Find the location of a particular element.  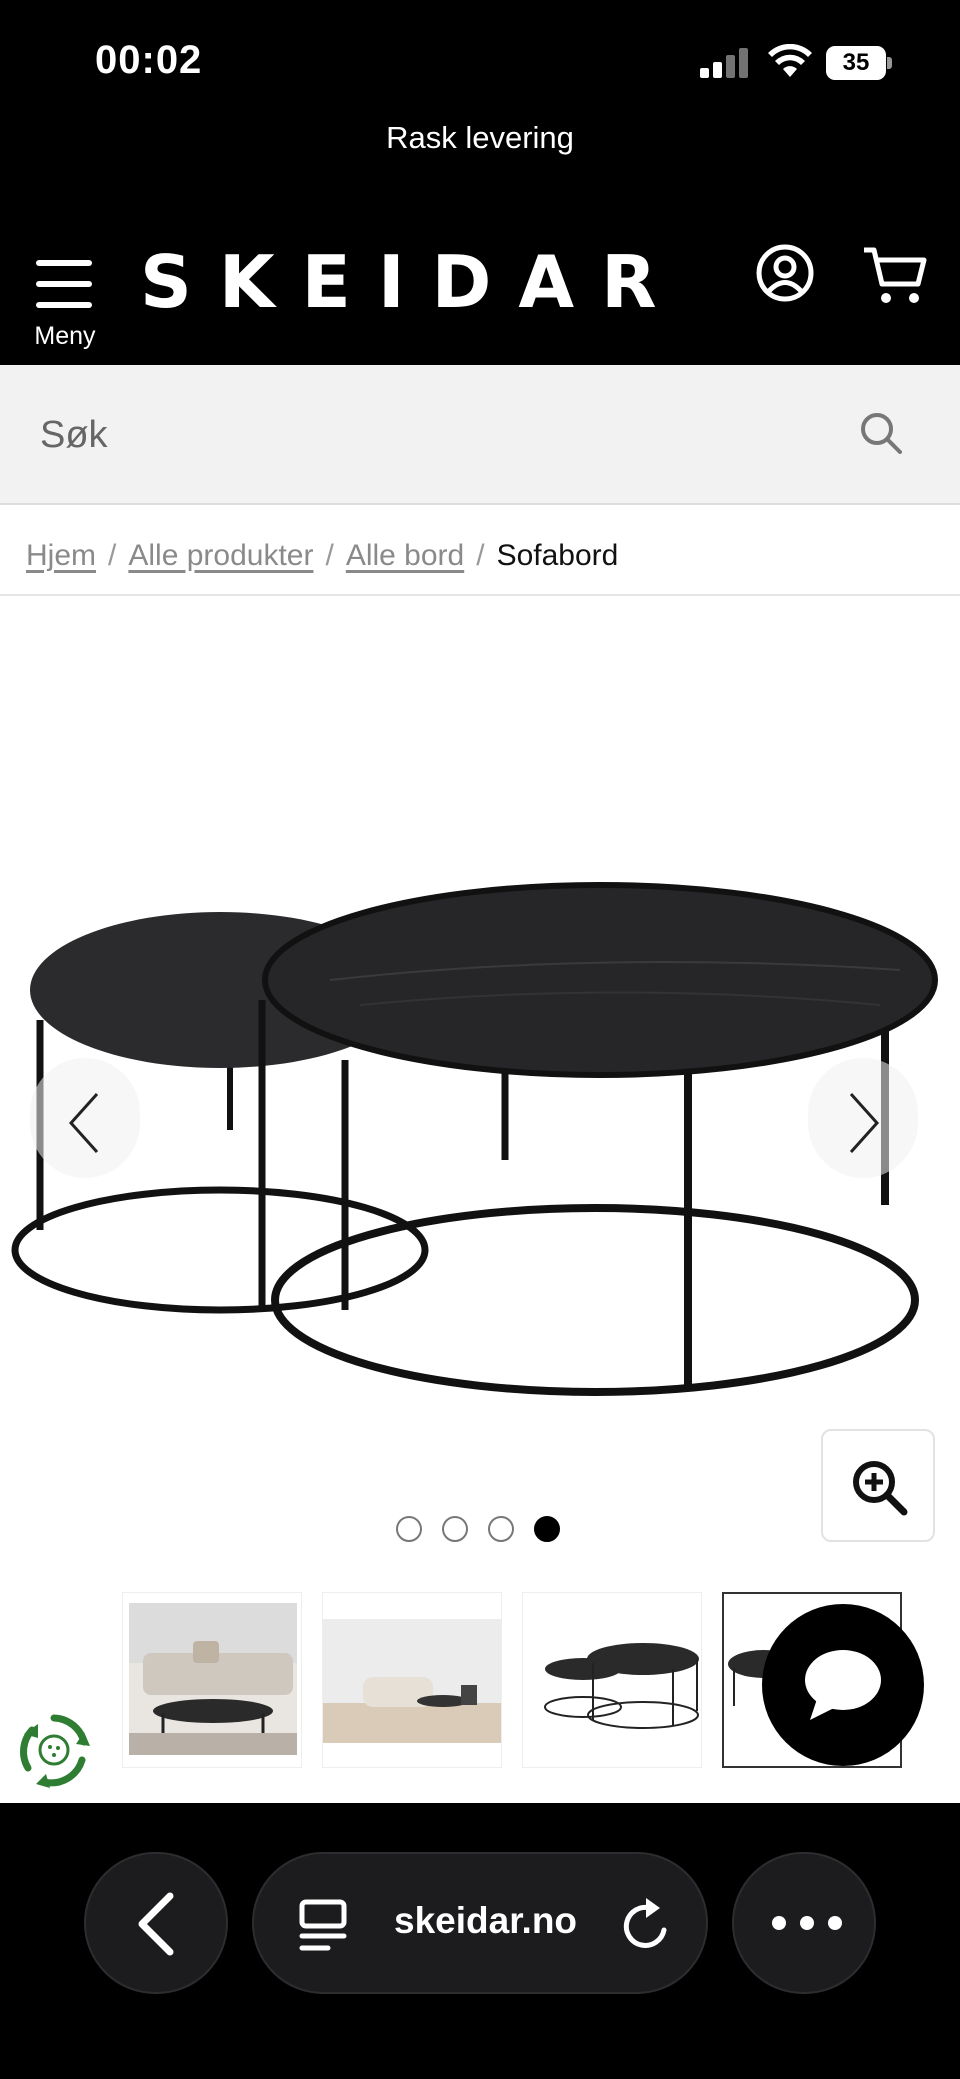

breadcrumb-link-home: Hjem is located at coordinates (61, 556).